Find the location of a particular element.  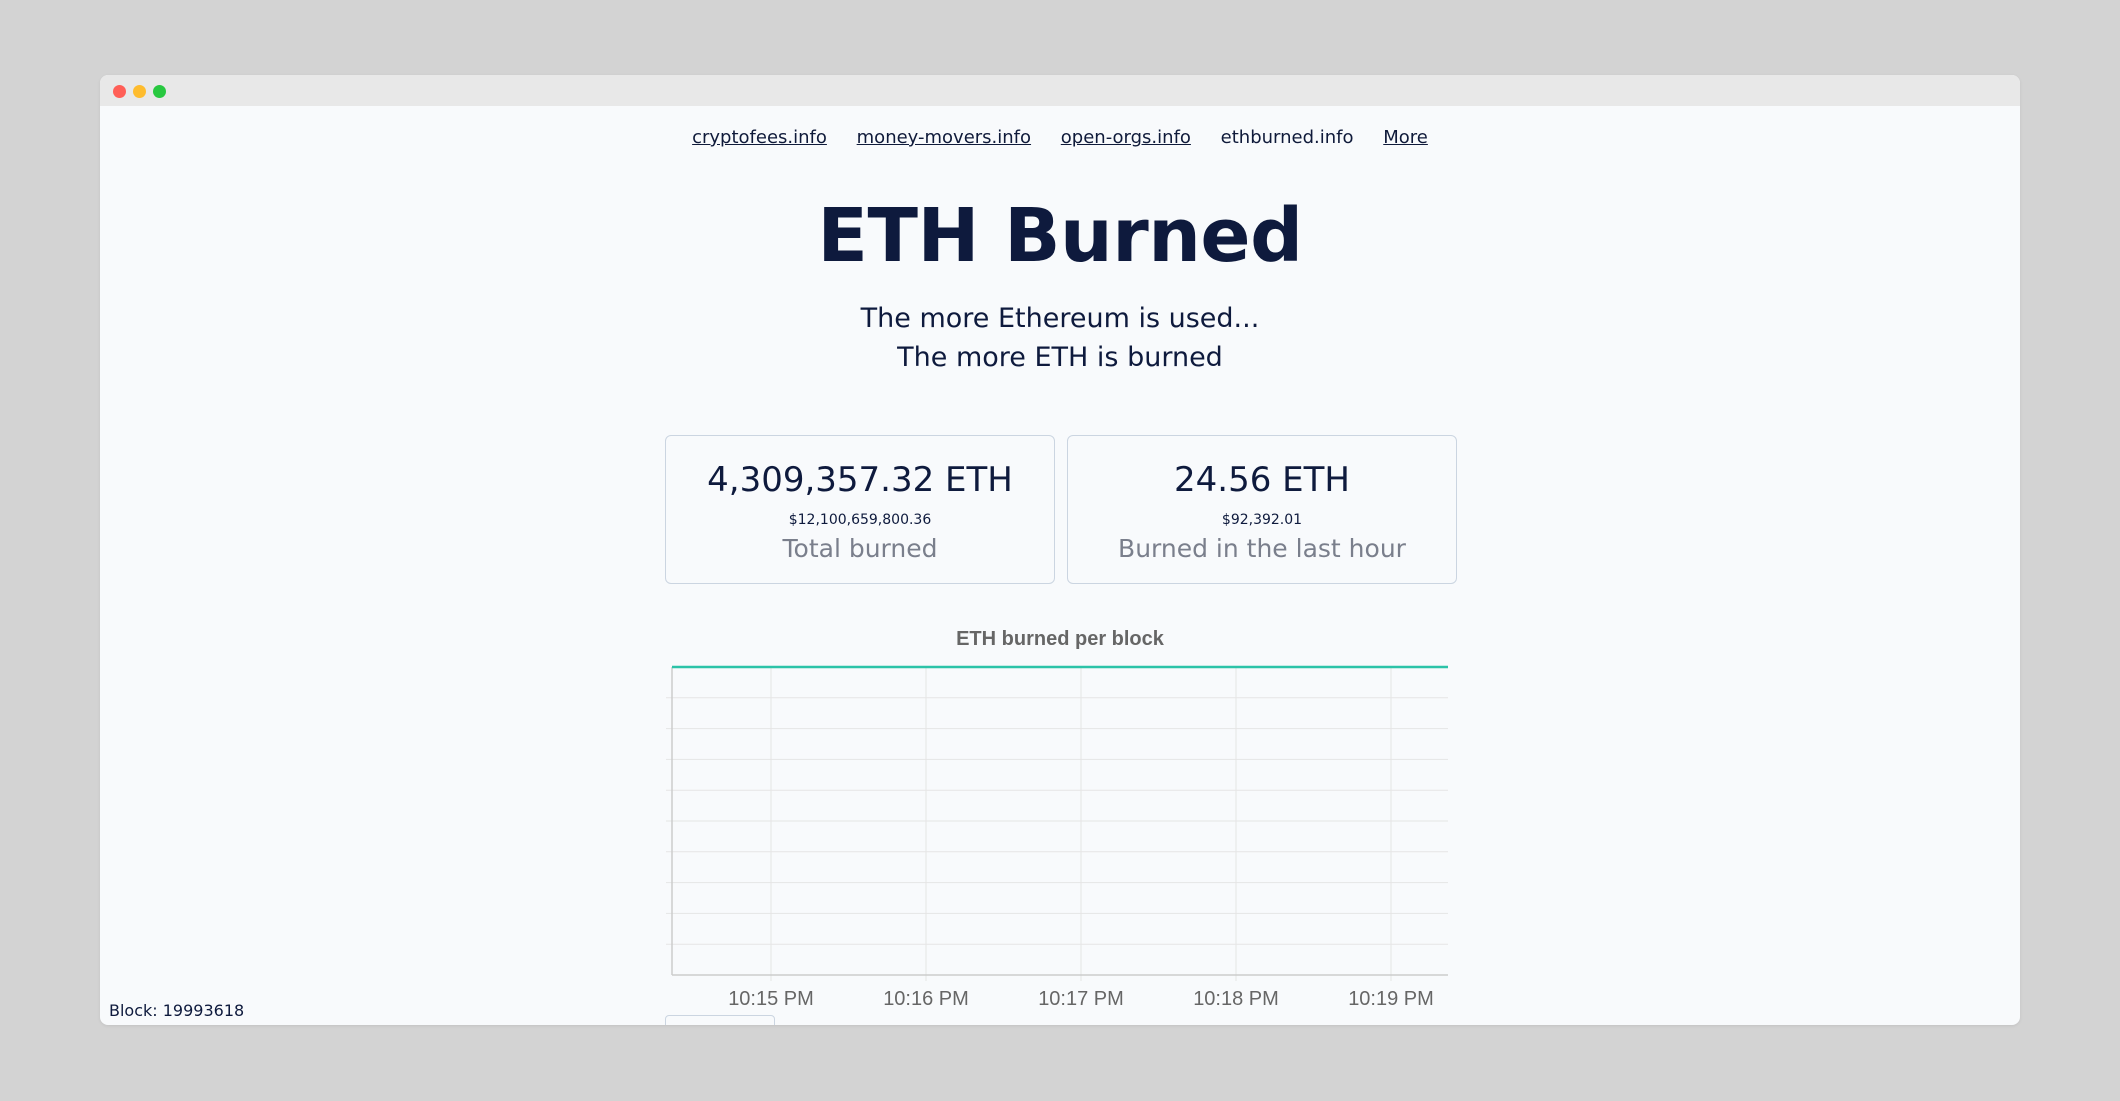

close-window-button is located at coordinates (119, 91).